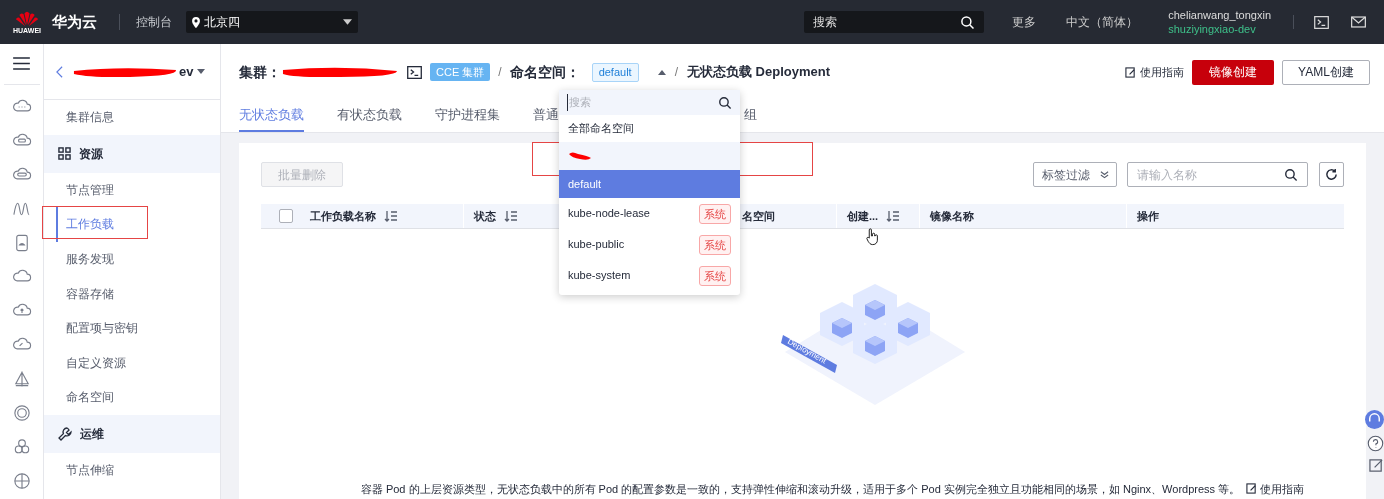 The width and height of the screenshot is (1384, 499). I want to click on hand-cursor-icon, so click(872, 237).